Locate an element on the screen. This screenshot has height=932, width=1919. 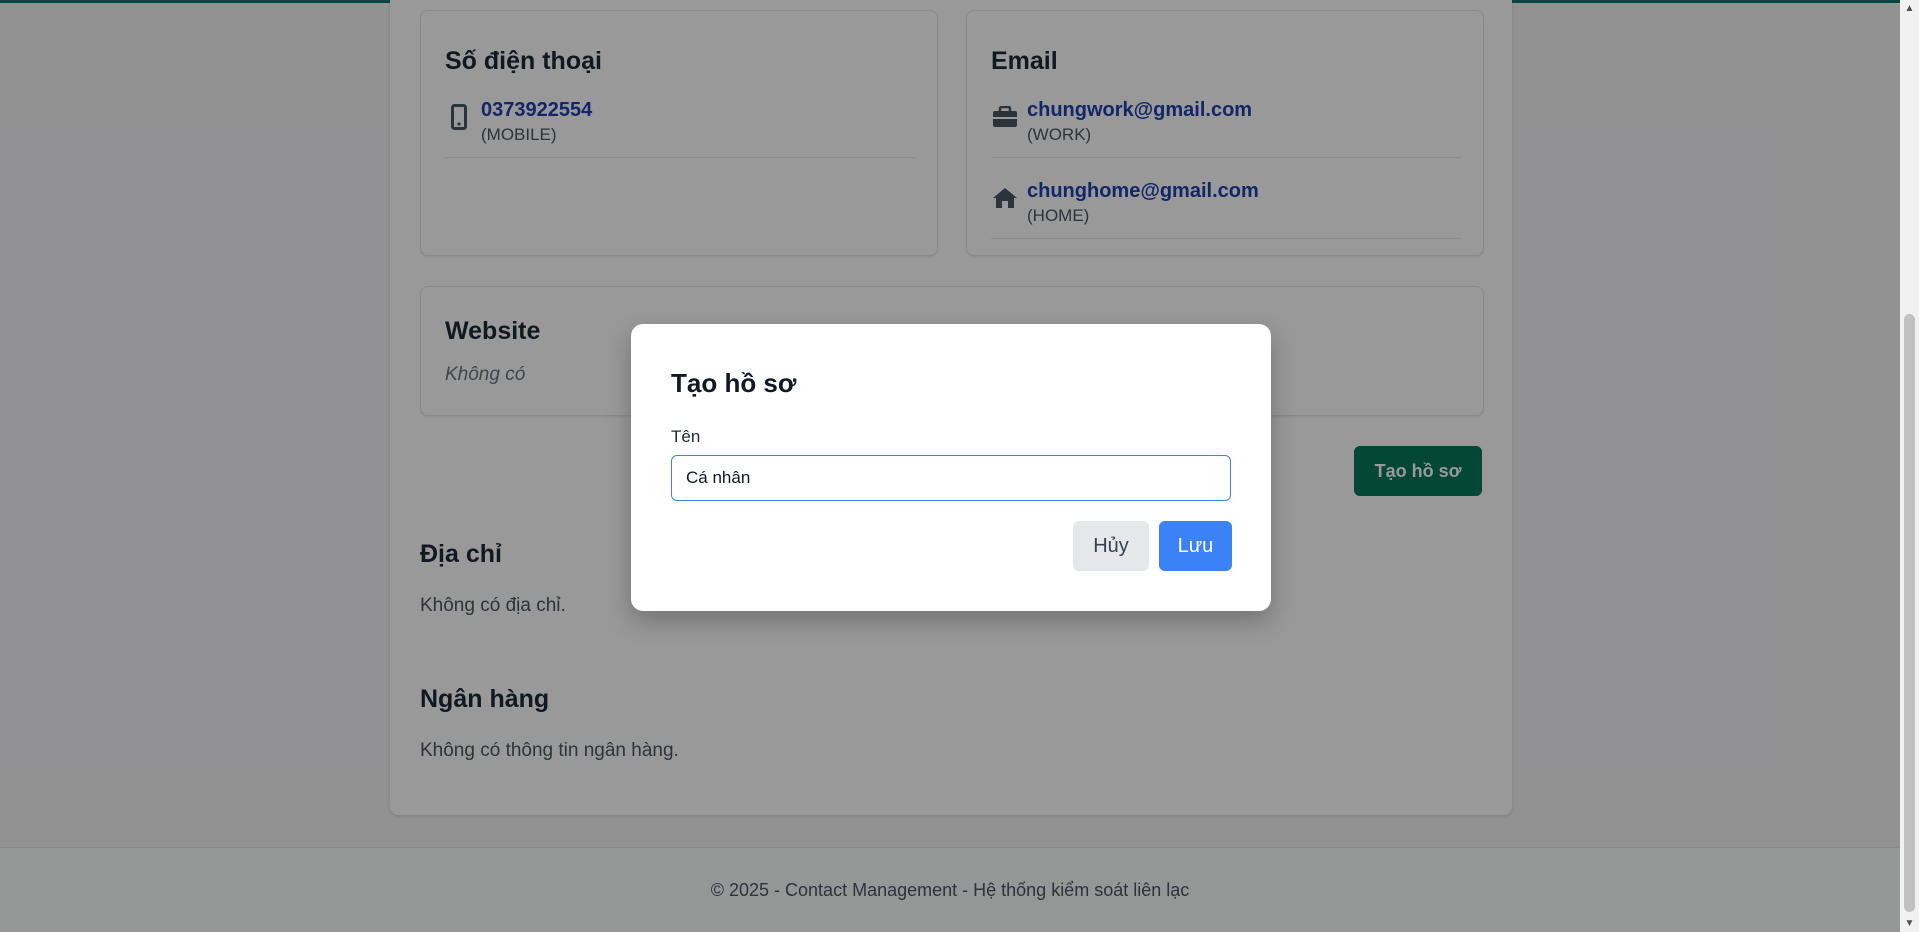
create-profile-modal: Tạo hồ sơ Tên Hủy Lưu is located at coordinates (951, 467).